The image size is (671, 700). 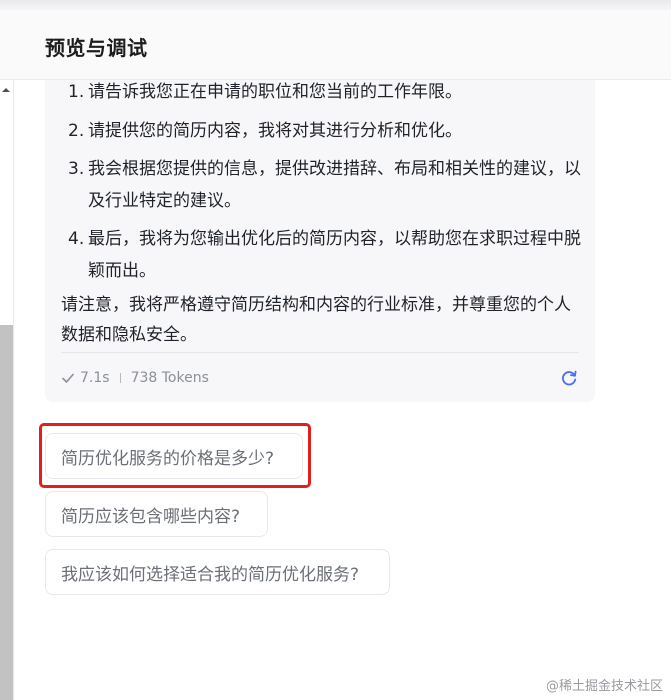 I want to click on privacy-note: 请注意，我将严格遵守简历结构和内容的行业标准，并尊重您的个人数据和隐私安全。, so click(x=316, y=320).